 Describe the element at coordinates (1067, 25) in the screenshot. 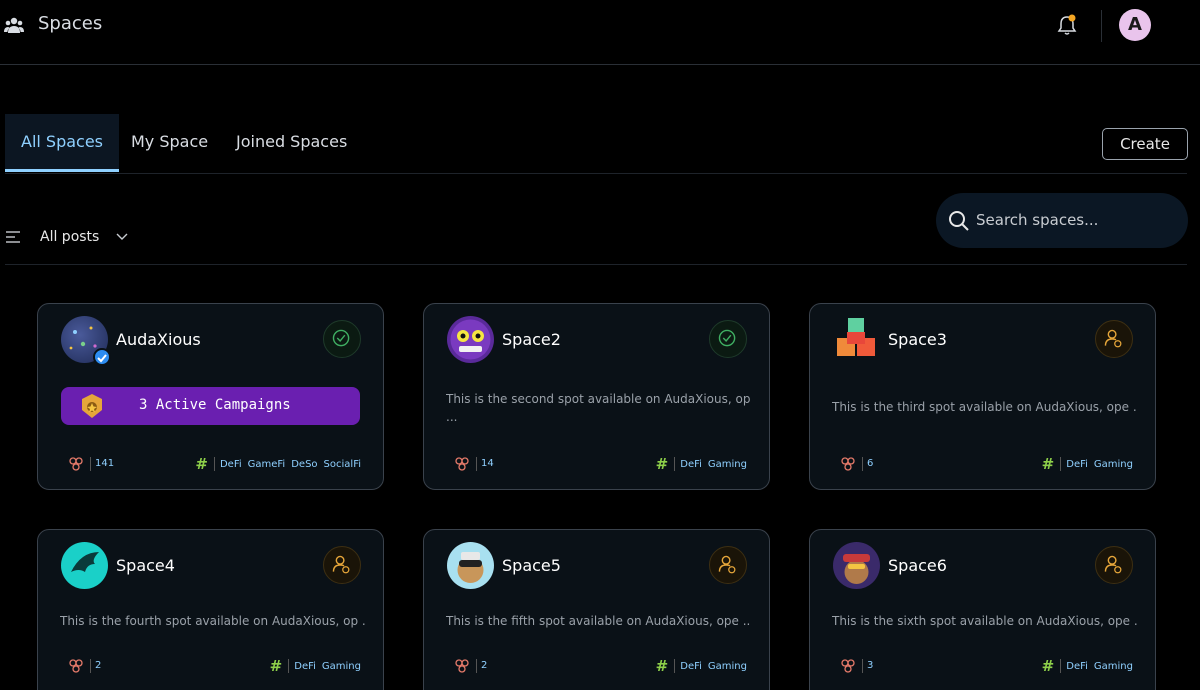

I see `bell-icon` at that location.